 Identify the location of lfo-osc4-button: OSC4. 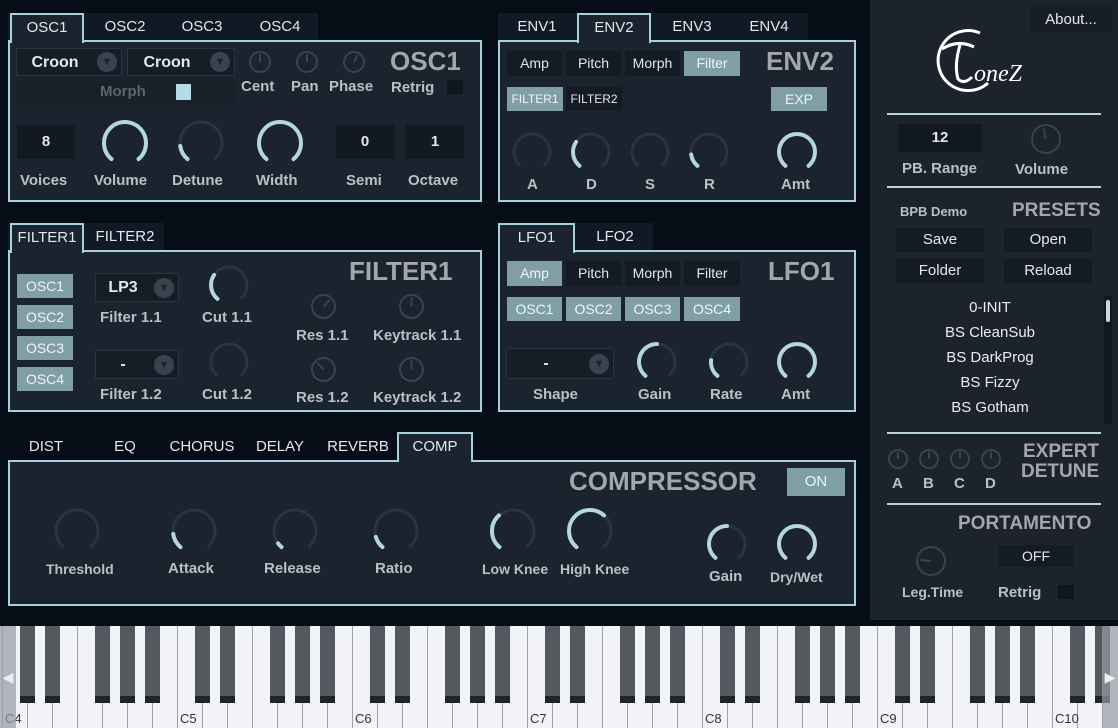
(712, 309).